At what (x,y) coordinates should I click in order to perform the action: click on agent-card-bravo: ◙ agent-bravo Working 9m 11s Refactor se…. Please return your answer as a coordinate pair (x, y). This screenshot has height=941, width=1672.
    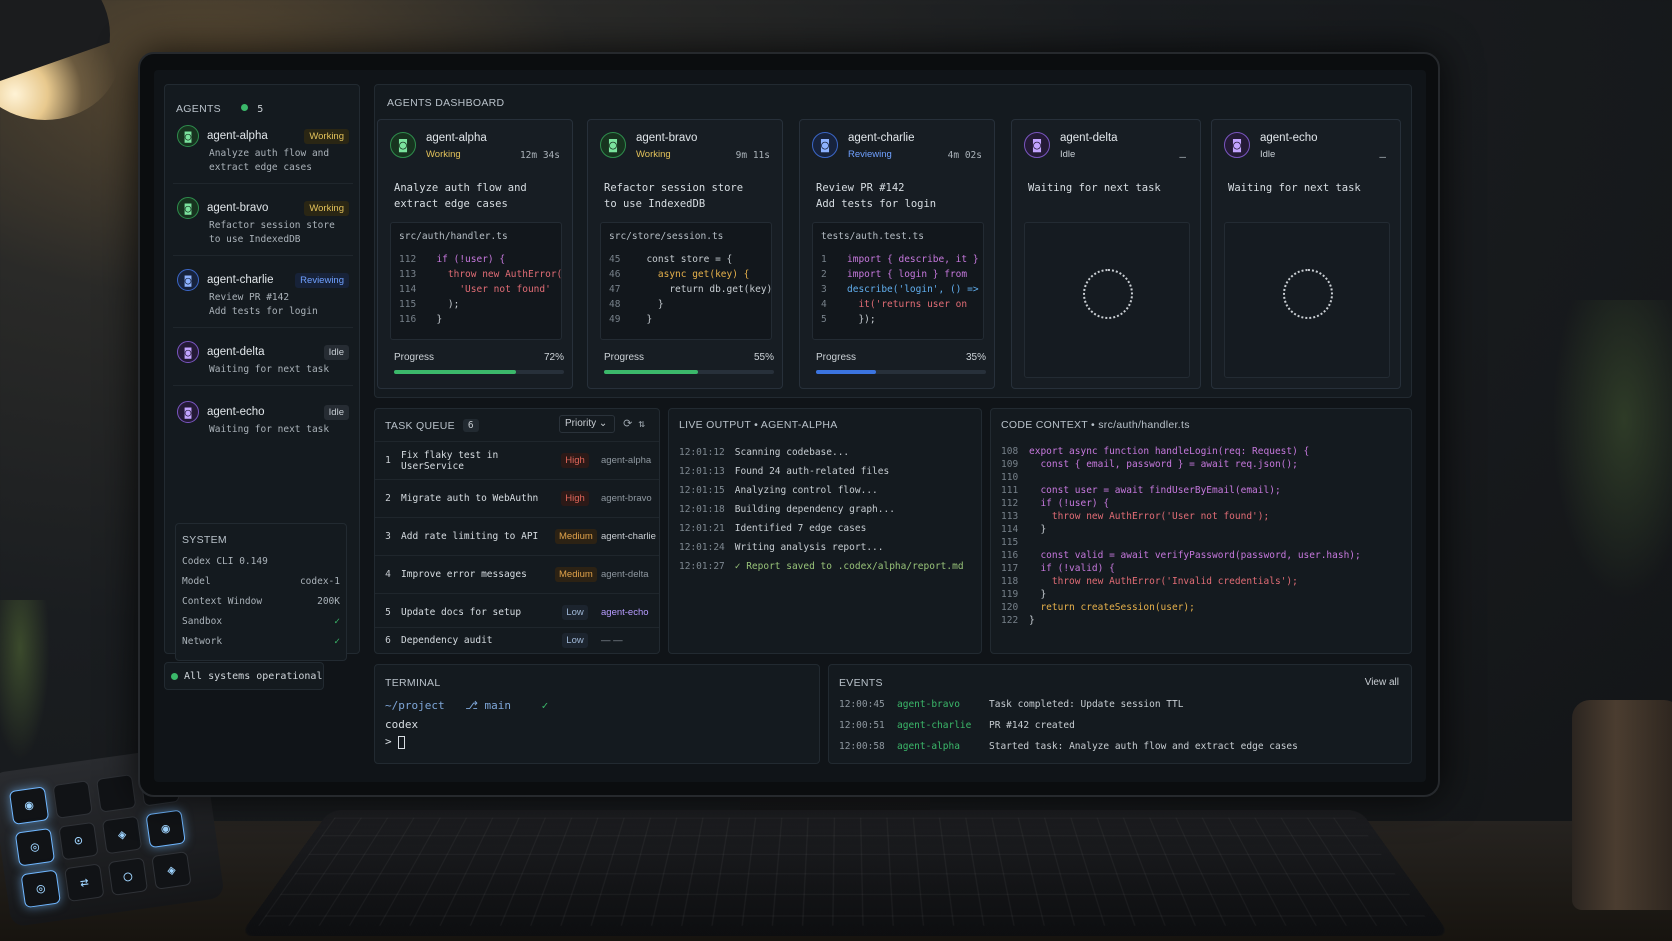
    Looking at the image, I should click on (685, 254).